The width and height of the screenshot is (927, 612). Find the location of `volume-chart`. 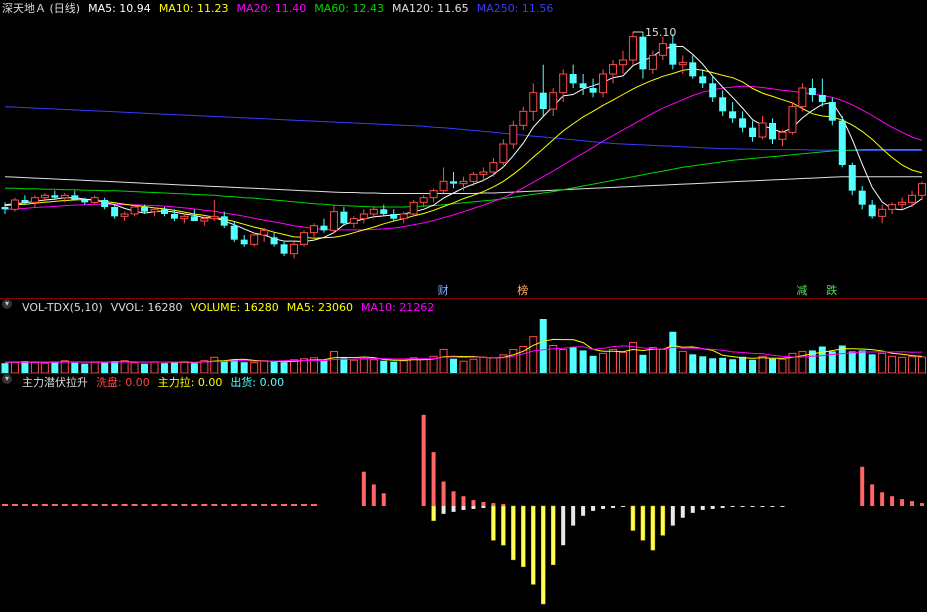

volume-chart is located at coordinates (463, 345).